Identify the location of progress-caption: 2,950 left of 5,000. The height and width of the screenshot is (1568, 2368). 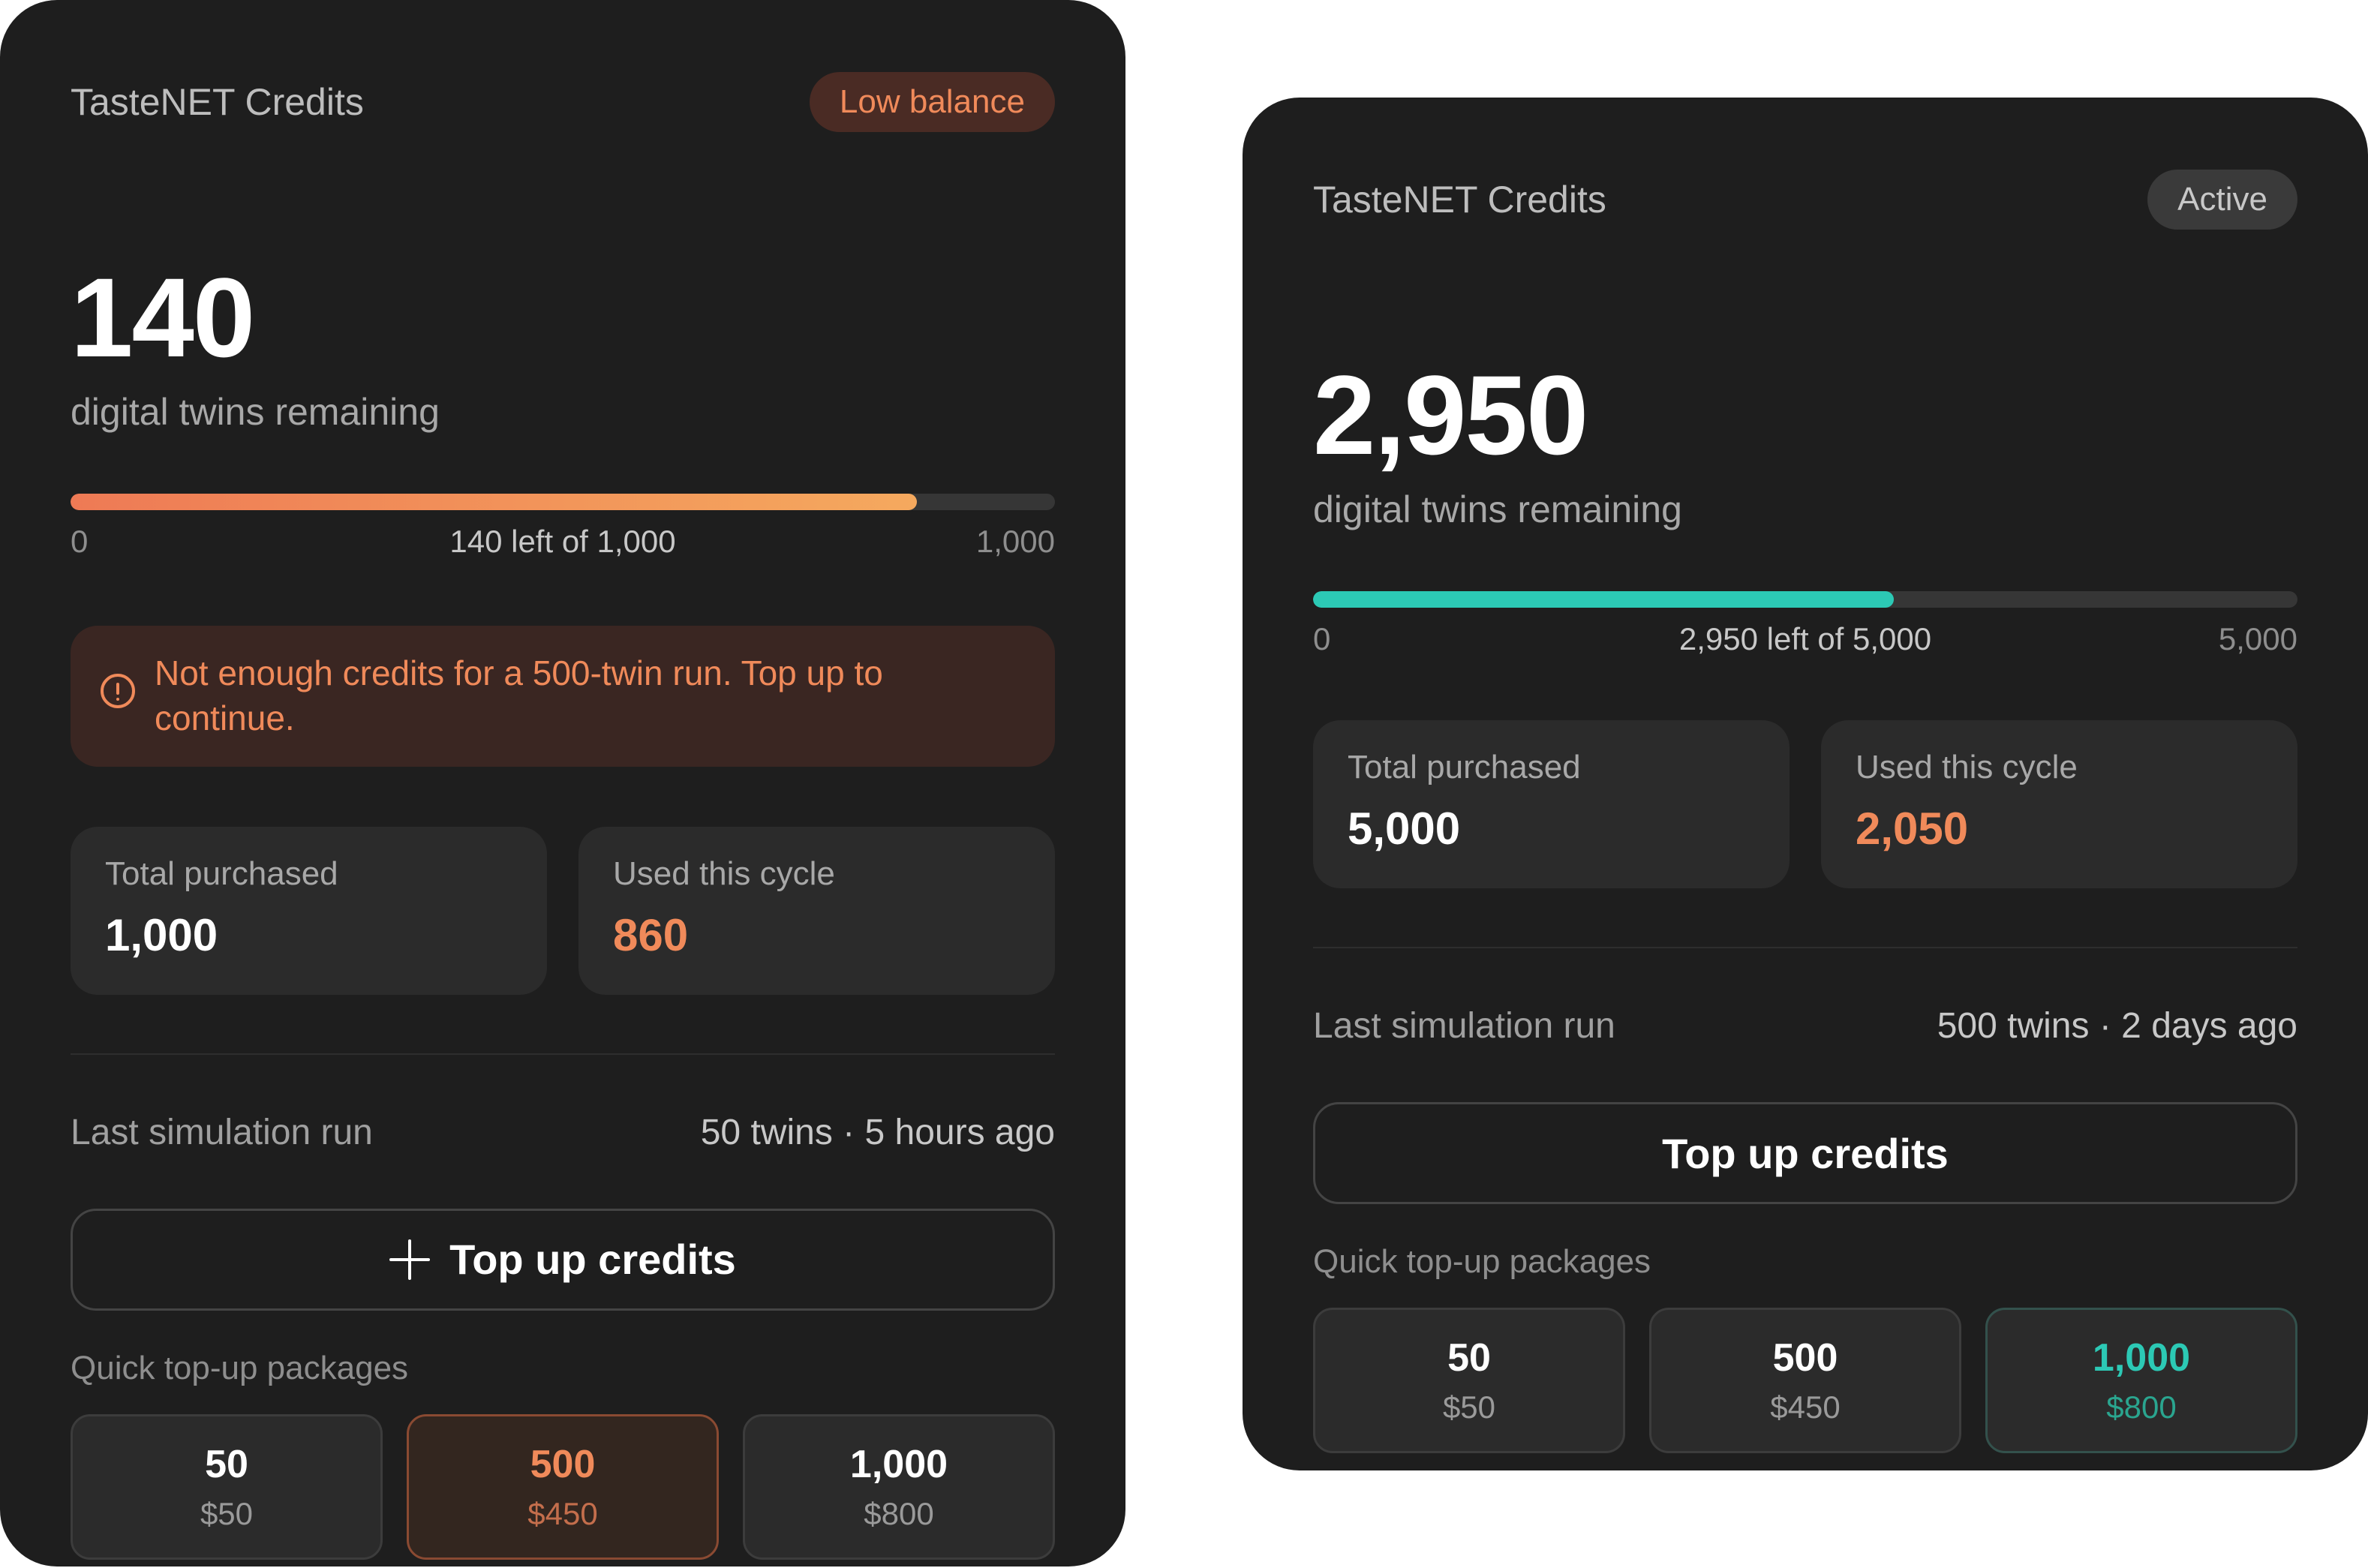
(1805, 638).